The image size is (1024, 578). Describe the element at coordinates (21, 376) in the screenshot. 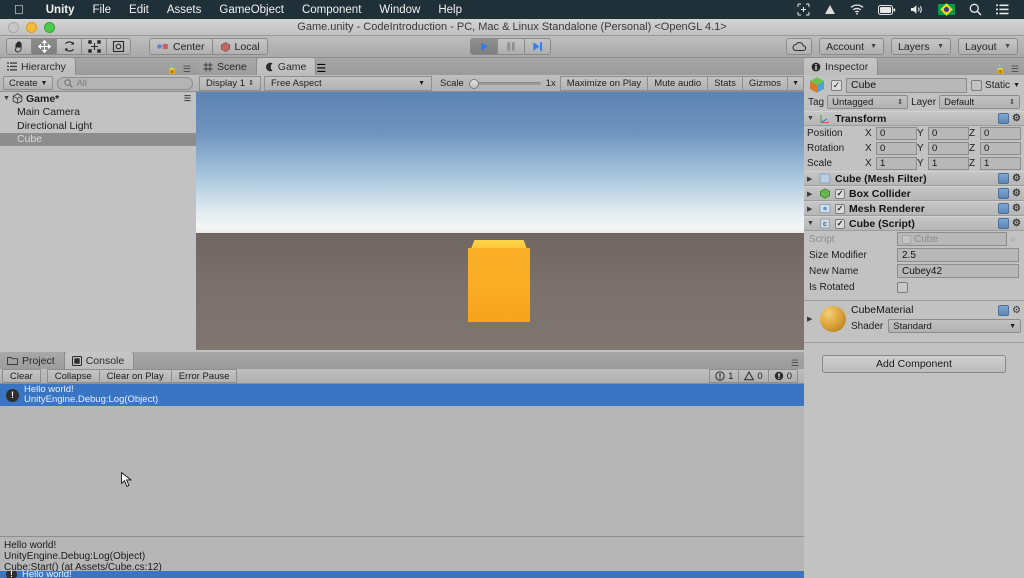

I see `clear-button: Clear` at that location.